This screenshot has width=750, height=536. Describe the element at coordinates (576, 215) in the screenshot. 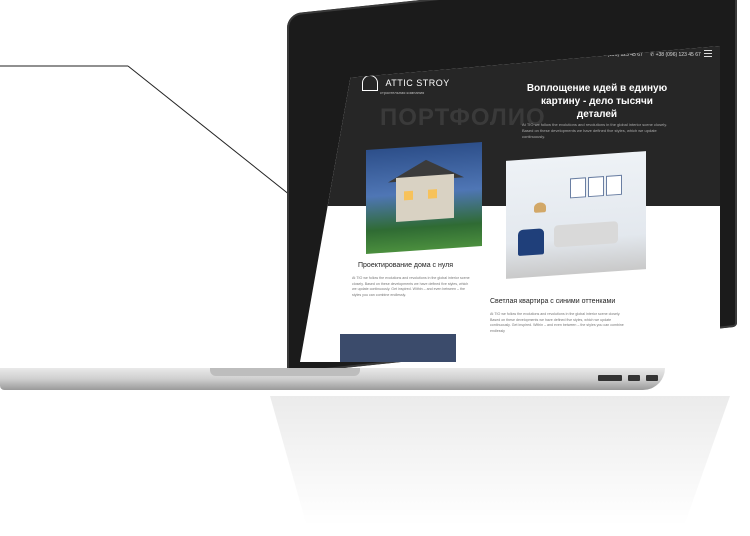

I see `room-image` at that location.